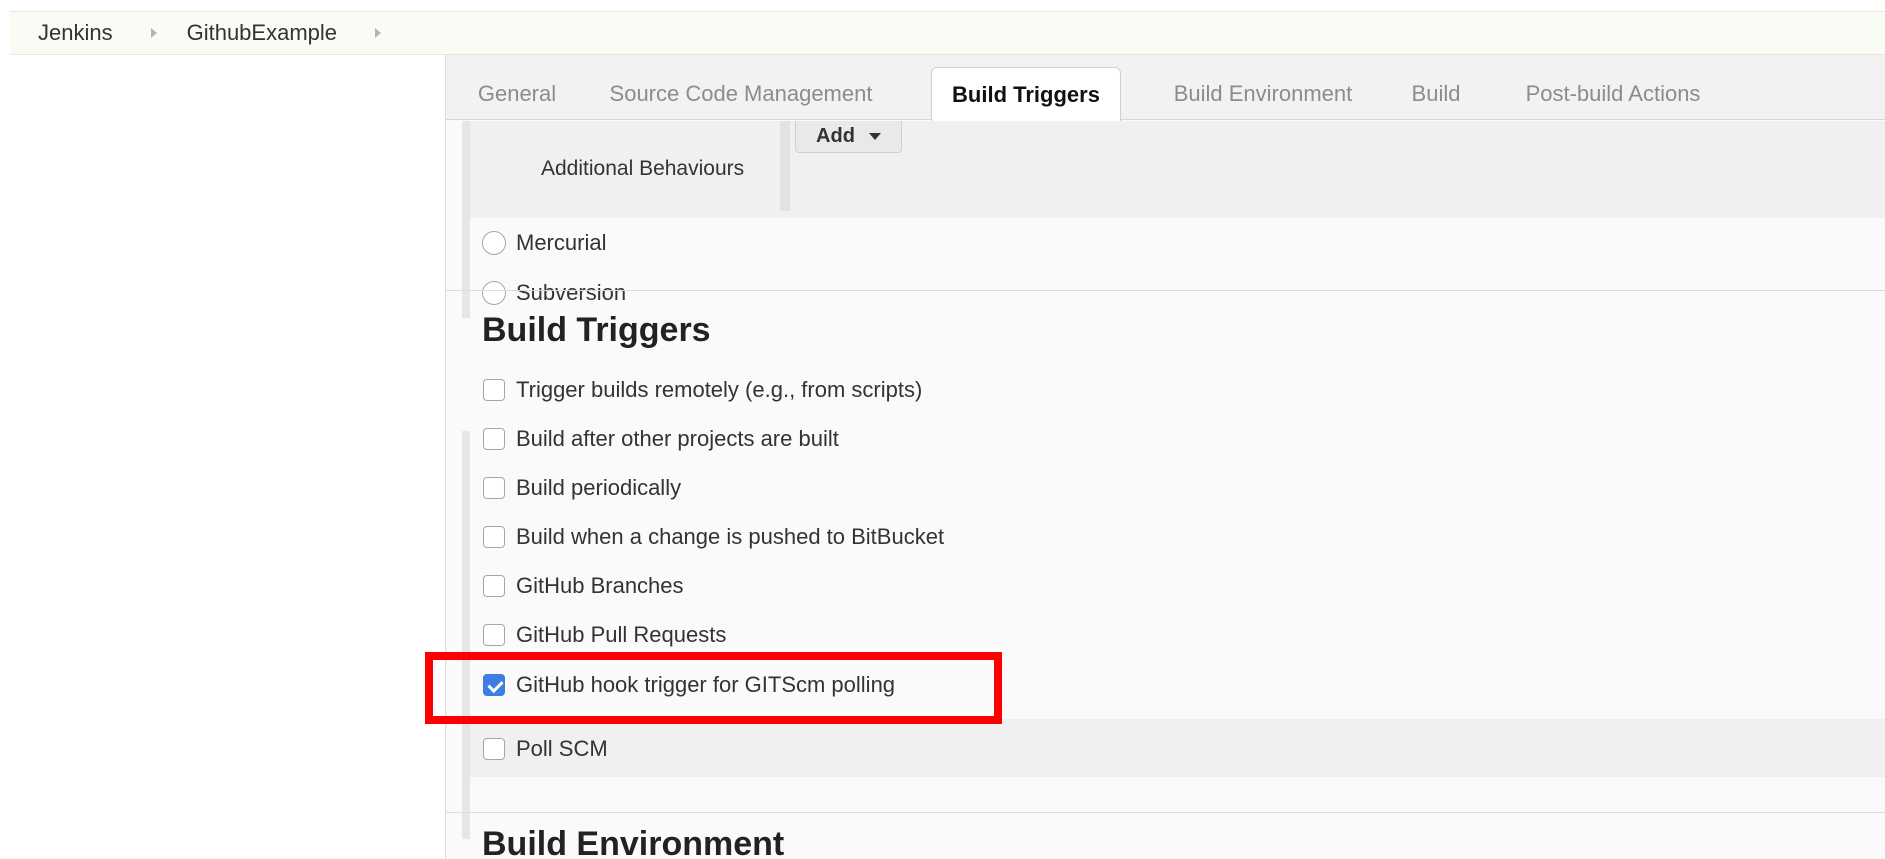 The width and height of the screenshot is (1885, 859). What do you see at coordinates (741, 94) in the screenshot?
I see `tab-source-code-management: Source Code Management` at bounding box center [741, 94].